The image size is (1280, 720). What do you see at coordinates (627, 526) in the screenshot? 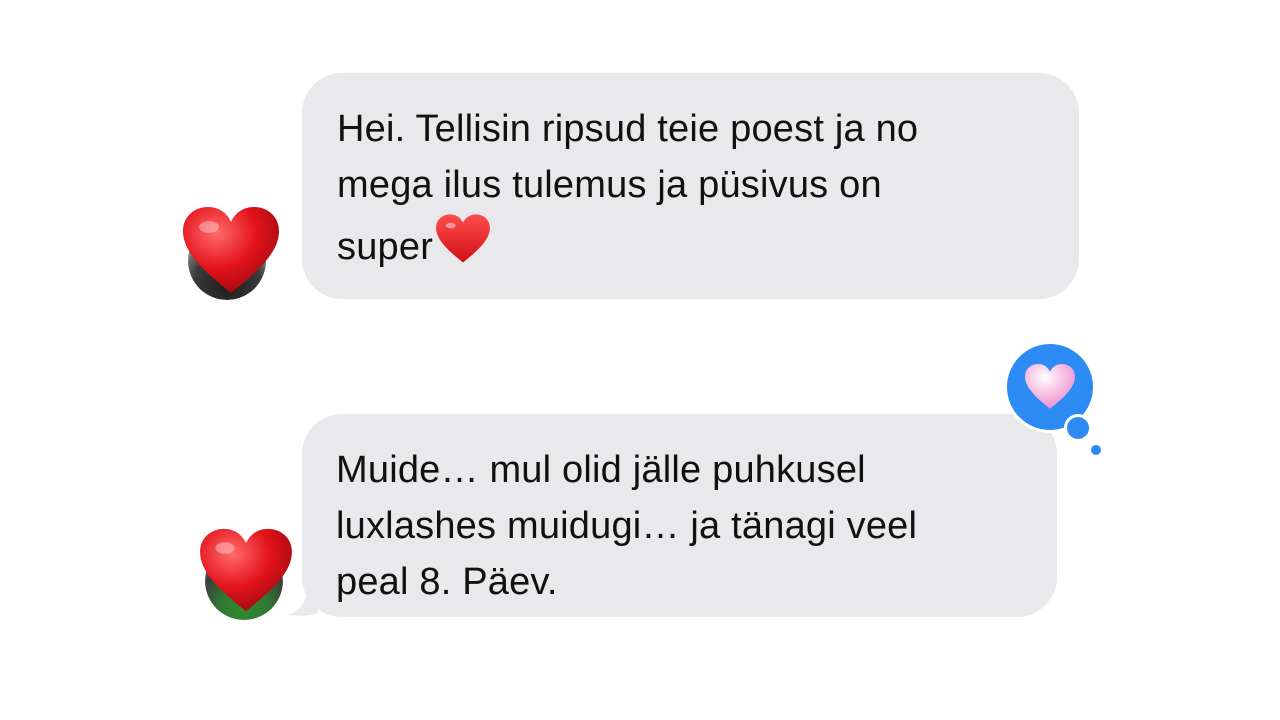
I see `message-text-line: luxlashes muidugi… ja tänagi veel` at bounding box center [627, 526].